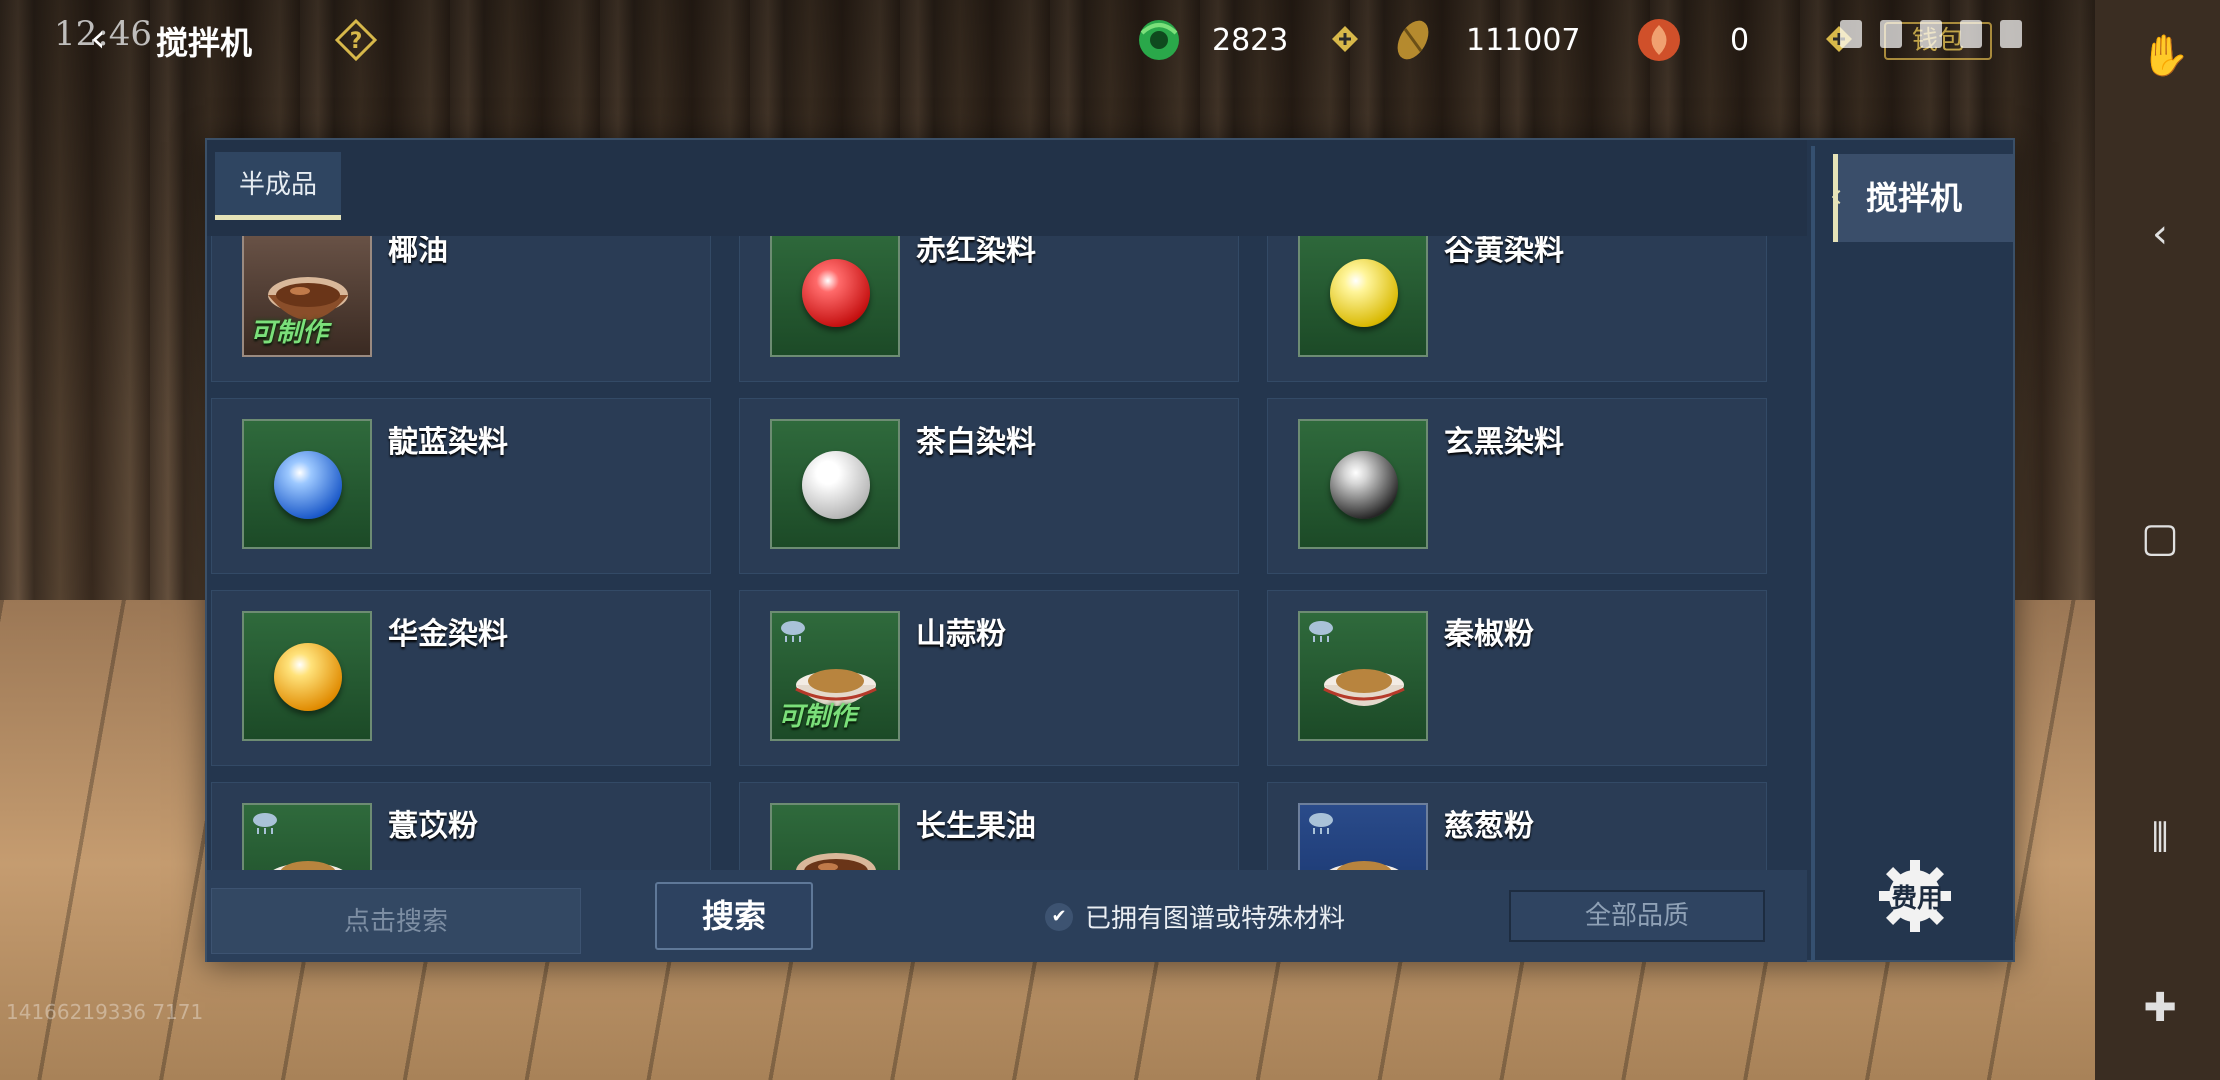  I want to click on item-name: 靛蓝染料, so click(448, 442).